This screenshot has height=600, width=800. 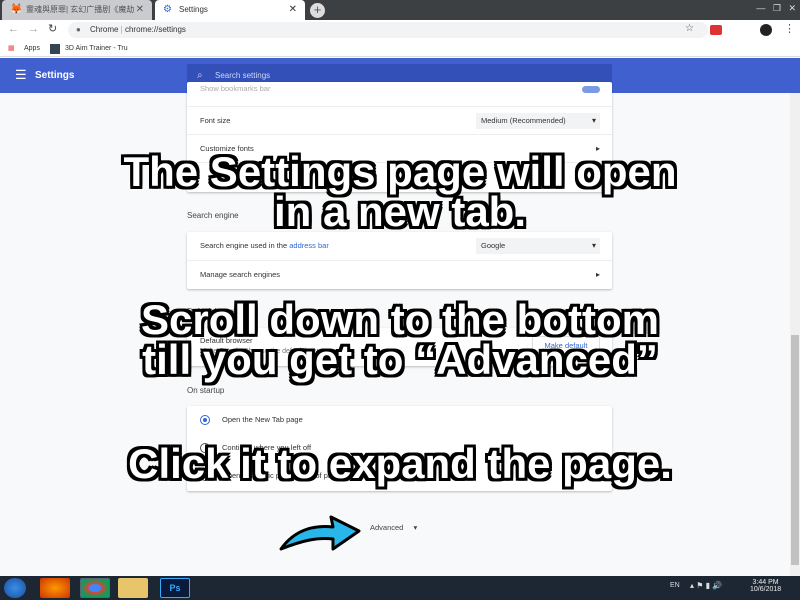 What do you see at coordinates (206, 390) in the screenshot?
I see `section-label-on-startup: On startup` at bounding box center [206, 390].